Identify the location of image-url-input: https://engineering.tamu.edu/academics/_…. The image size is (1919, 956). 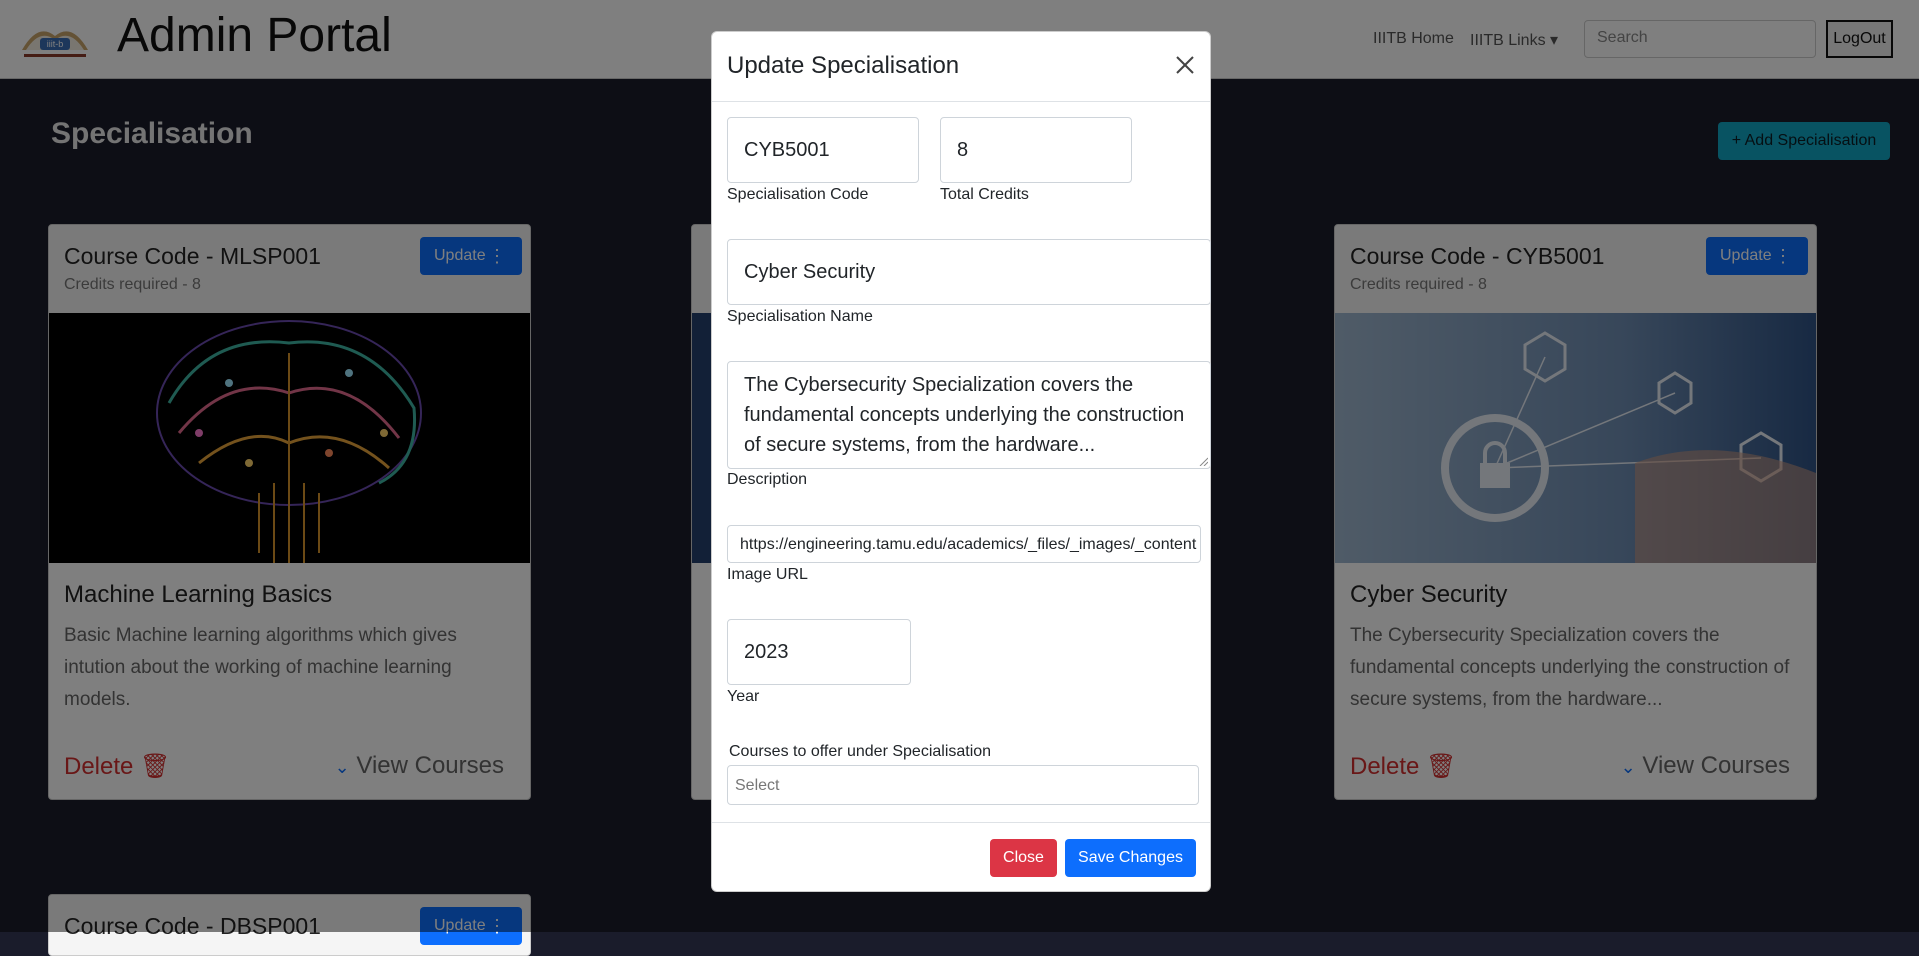
(964, 544).